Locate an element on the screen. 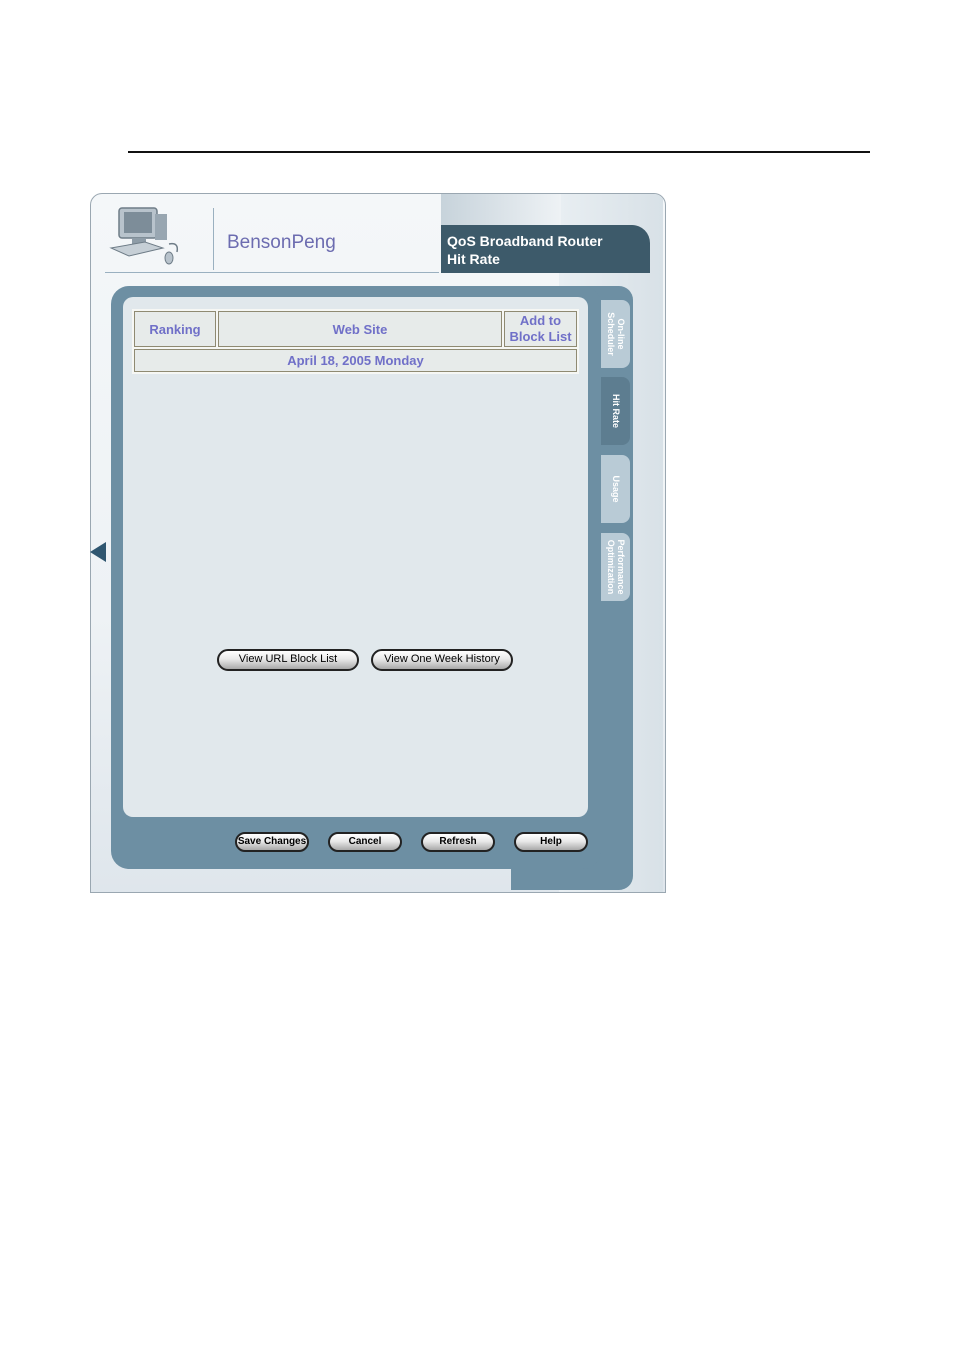  date-label: April 18, 2005 Monday is located at coordinates (355, 360).